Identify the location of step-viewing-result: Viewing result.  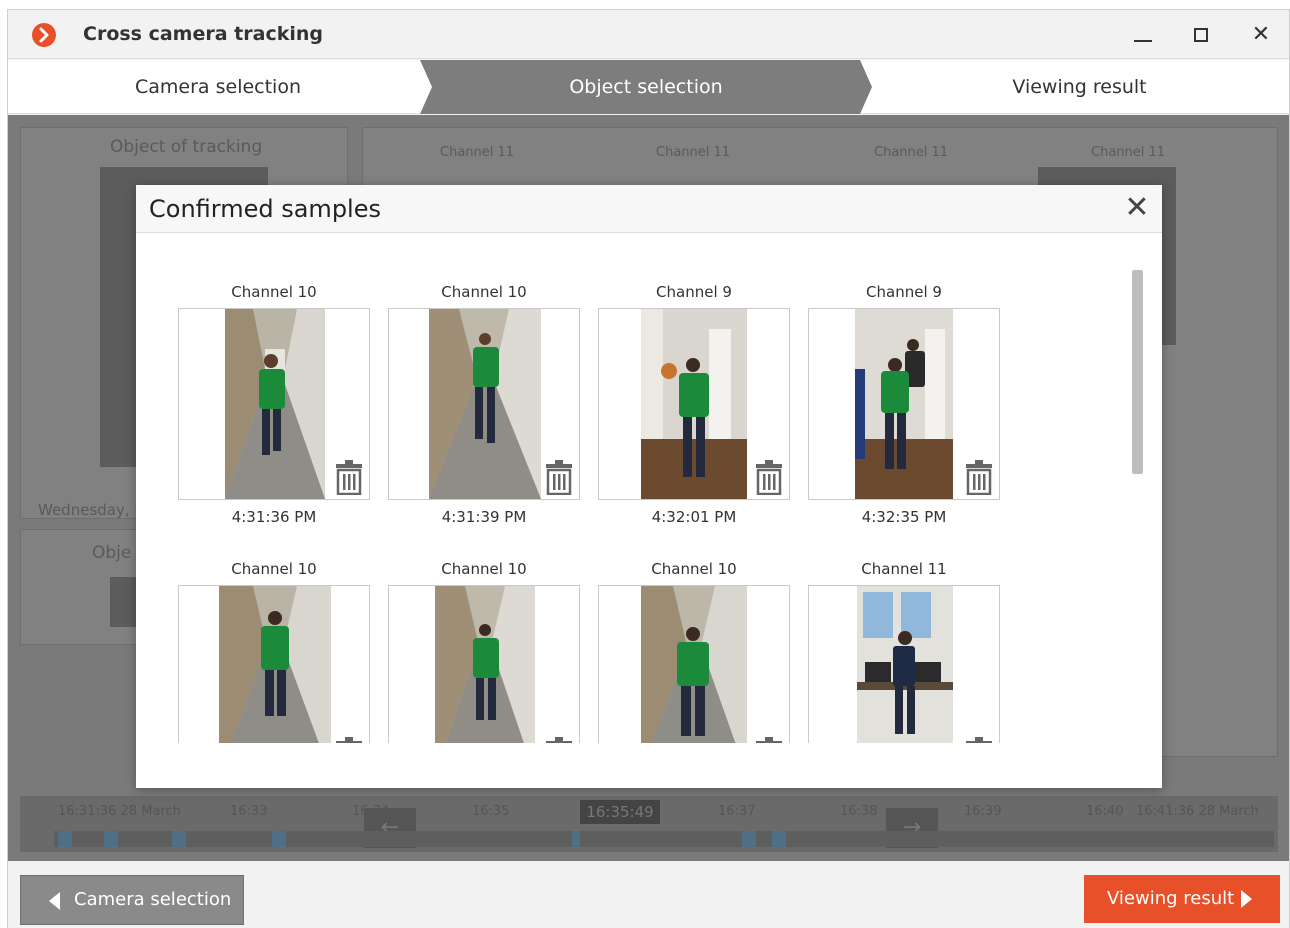
(1079, 87).